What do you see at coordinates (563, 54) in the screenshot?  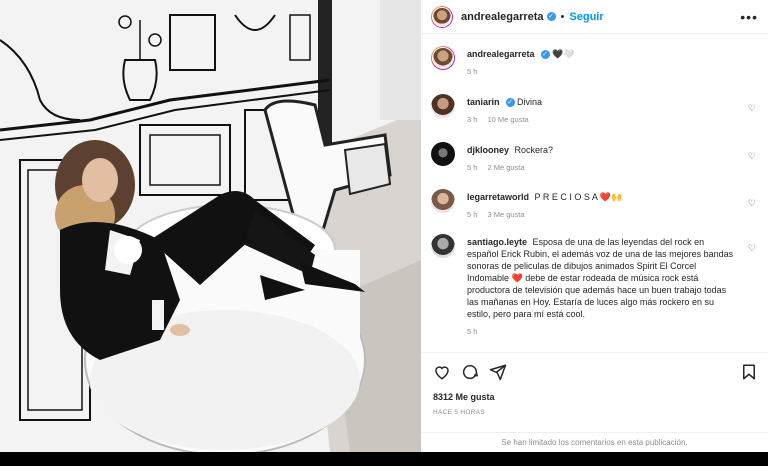 I see `caption-text: 🖤🤍` at bounding box center [563, 54].